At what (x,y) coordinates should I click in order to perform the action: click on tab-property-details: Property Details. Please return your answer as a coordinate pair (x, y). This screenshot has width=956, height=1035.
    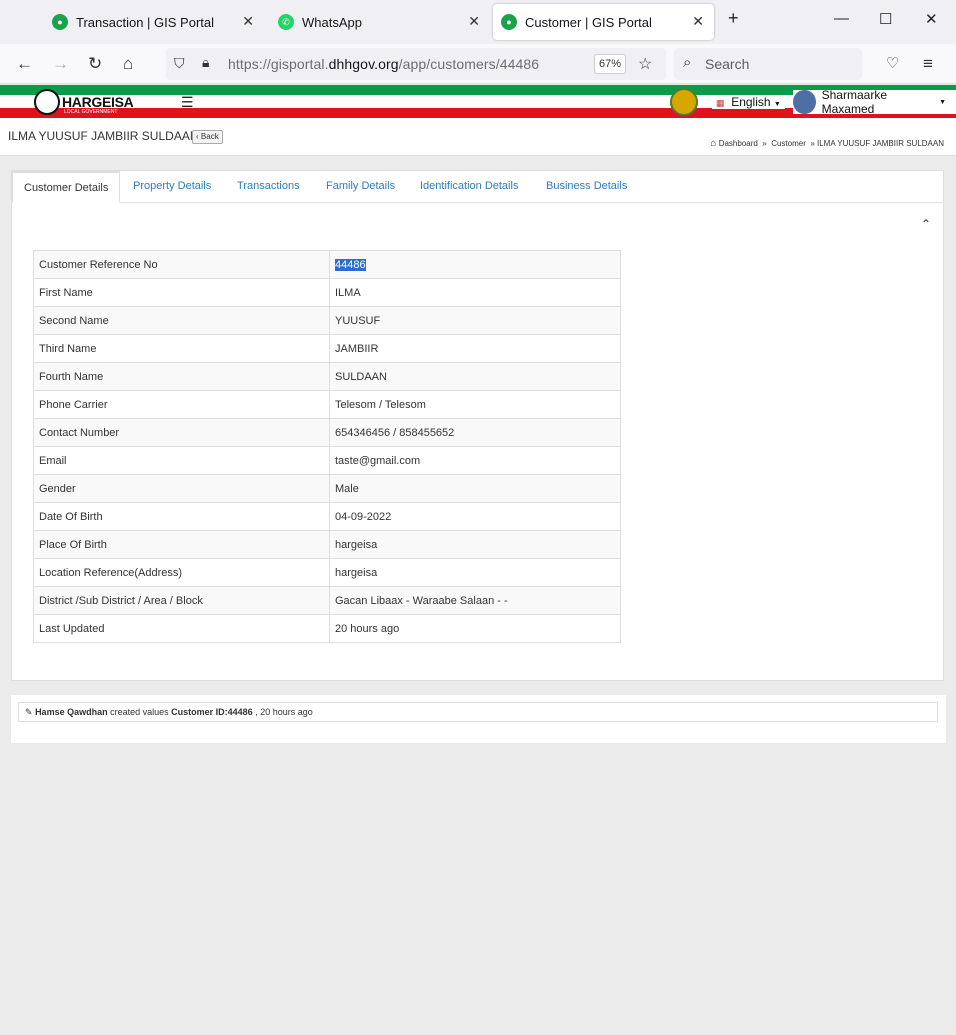
    Looking at the image, I should click on (172, 186).